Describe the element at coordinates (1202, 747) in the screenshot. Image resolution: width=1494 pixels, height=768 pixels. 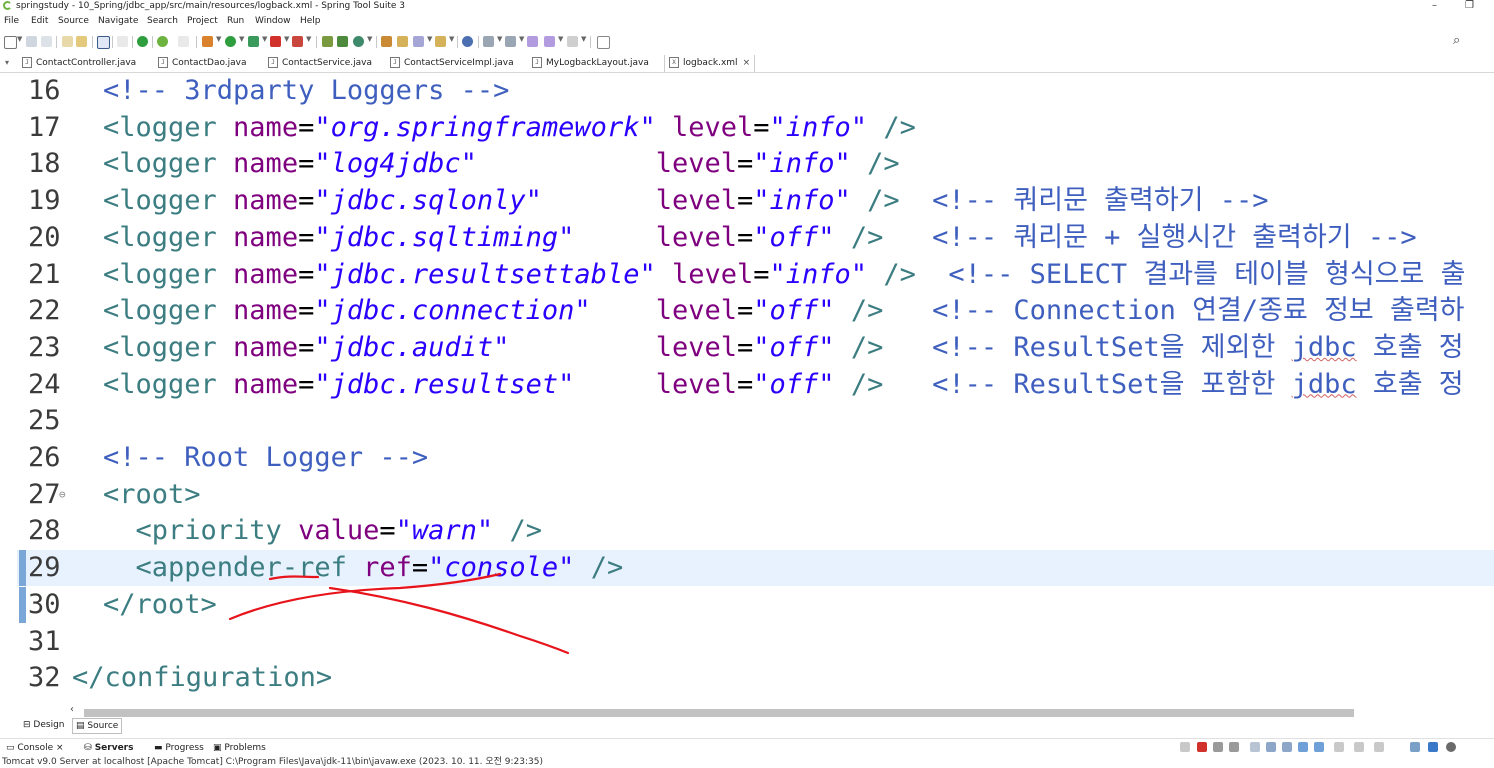
I see `terminate-icon` at that location.